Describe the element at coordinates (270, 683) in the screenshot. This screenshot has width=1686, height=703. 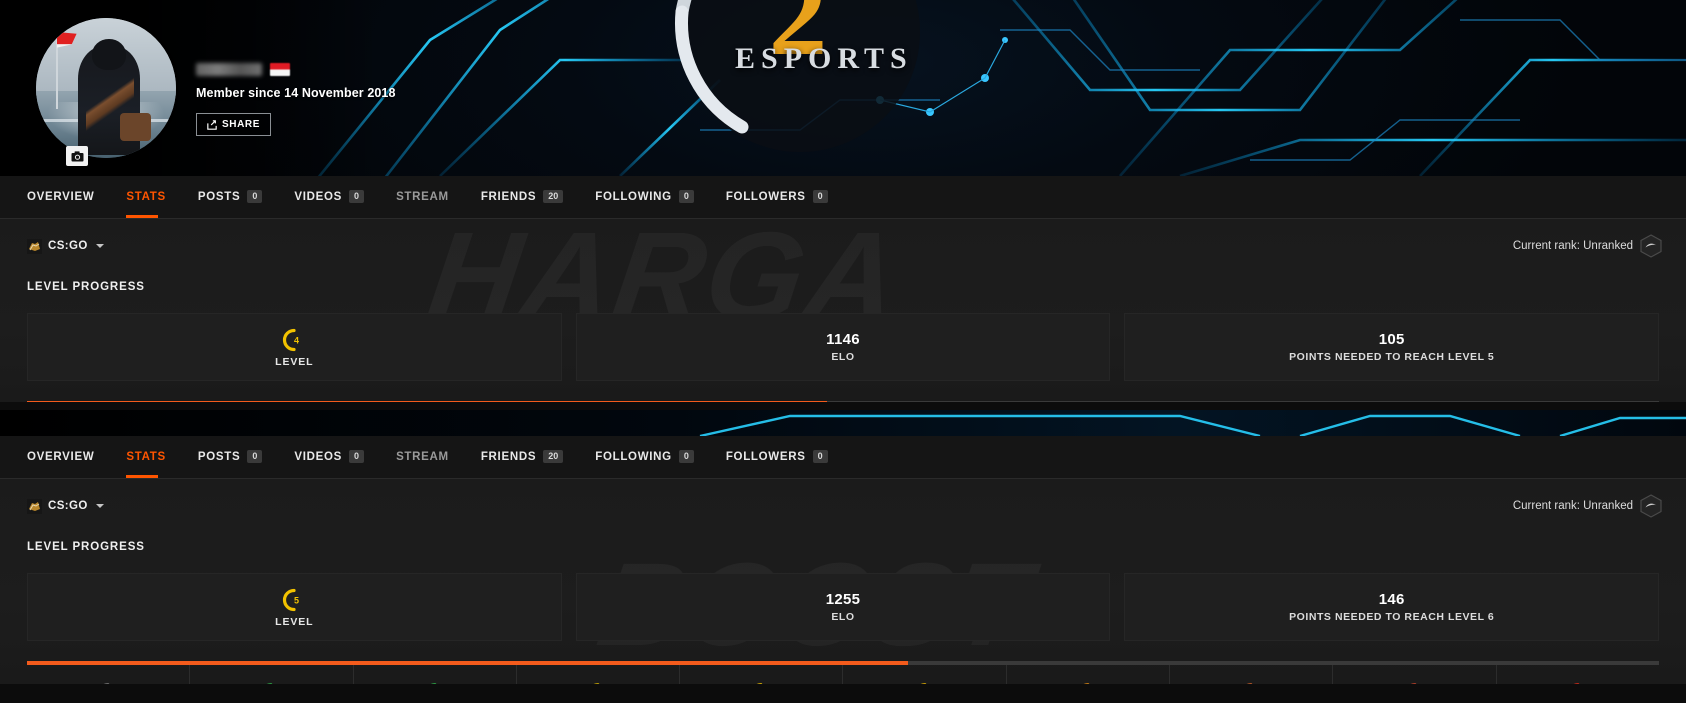
I see `level-badge-icon-2: 2` at that location.